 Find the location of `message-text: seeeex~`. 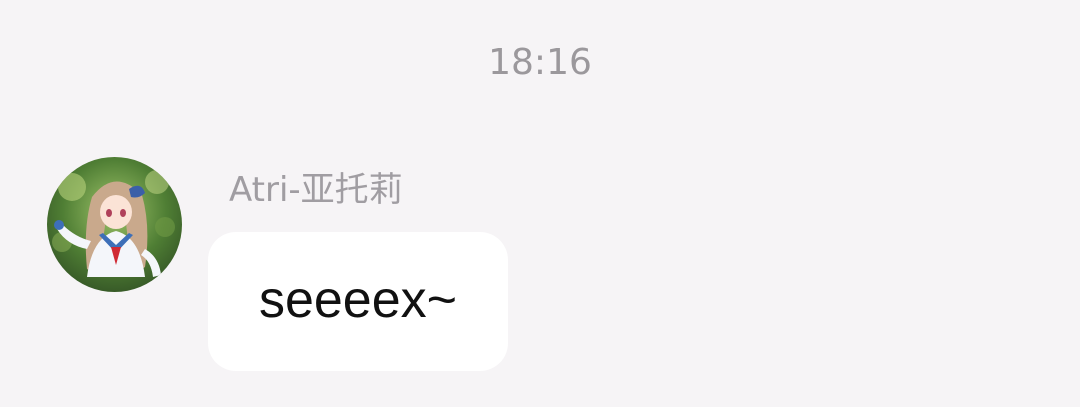

message-text: seeeex~ is located at coordinates (358, 299).